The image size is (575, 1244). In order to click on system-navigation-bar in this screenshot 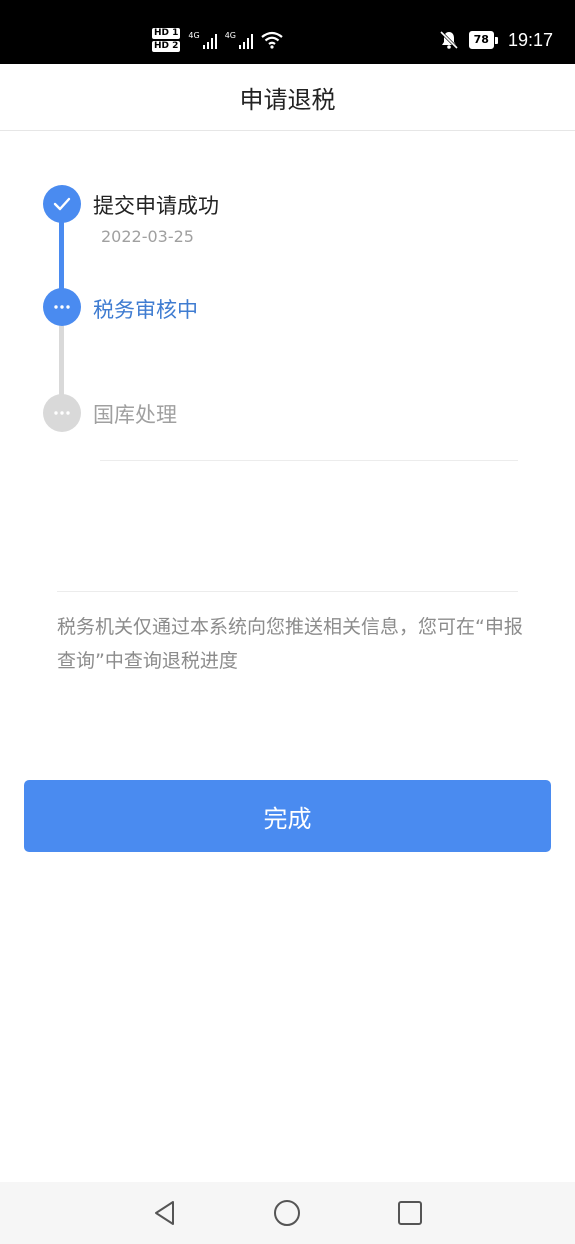, I will do `click(287, 1213)`.